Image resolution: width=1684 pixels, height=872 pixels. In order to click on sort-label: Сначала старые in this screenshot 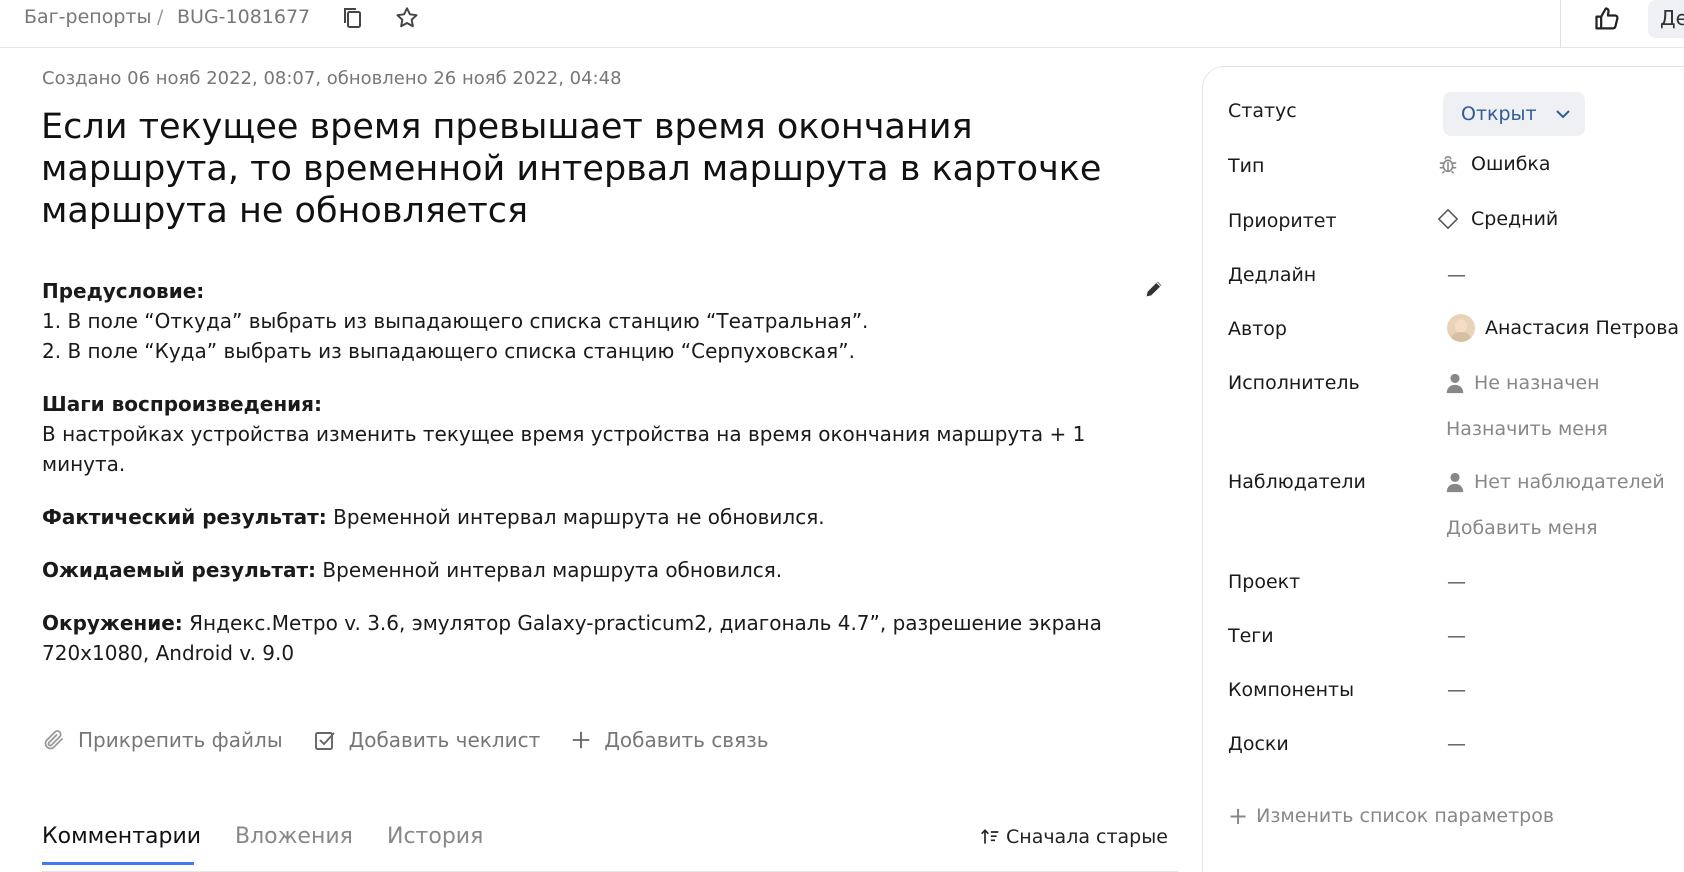, I will do `click(1087, 837)`.